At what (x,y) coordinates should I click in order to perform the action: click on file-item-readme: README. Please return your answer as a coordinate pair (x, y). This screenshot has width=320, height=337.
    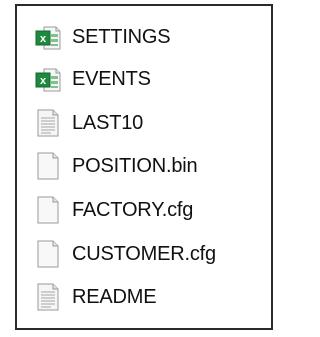
    Looking at the image, I should click on (96, 297).